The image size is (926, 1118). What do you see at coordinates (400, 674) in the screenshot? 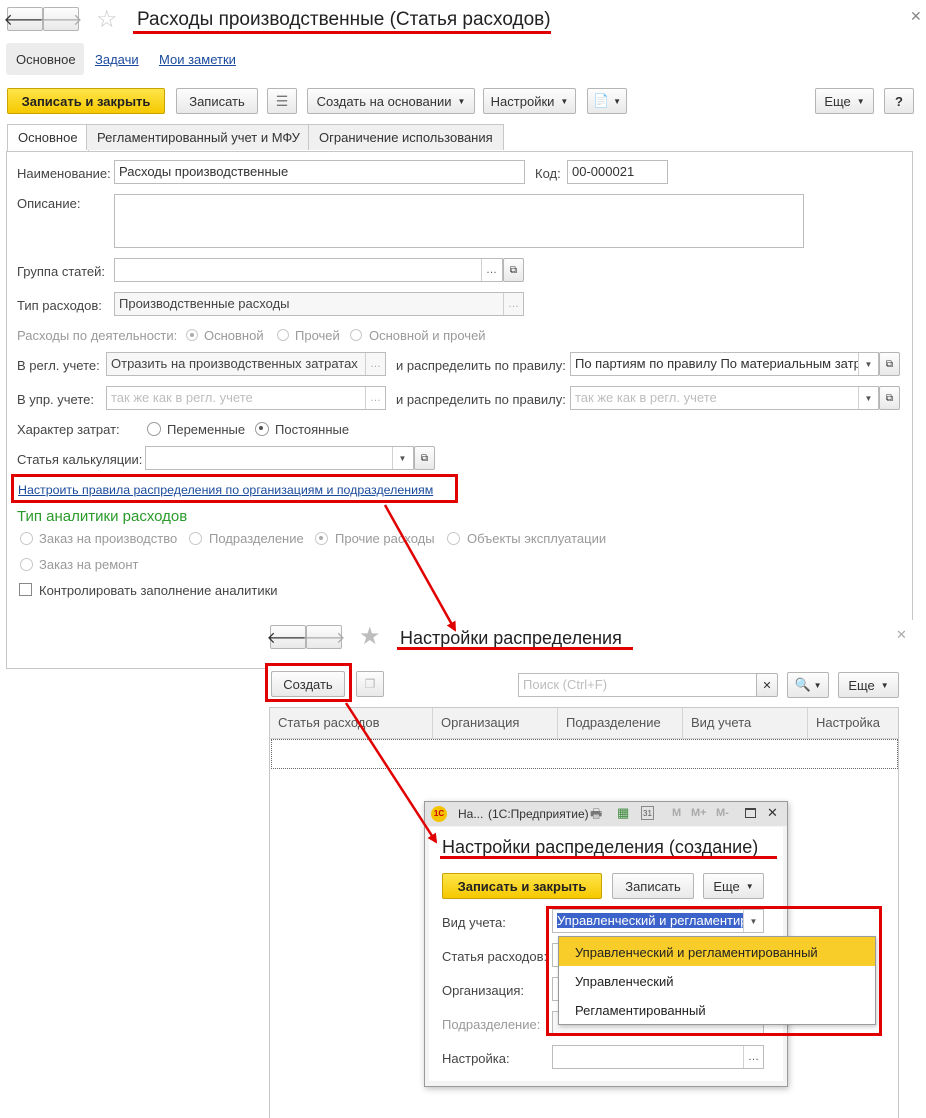
I see `annotation-arrows` at bounding box center [400, 674].